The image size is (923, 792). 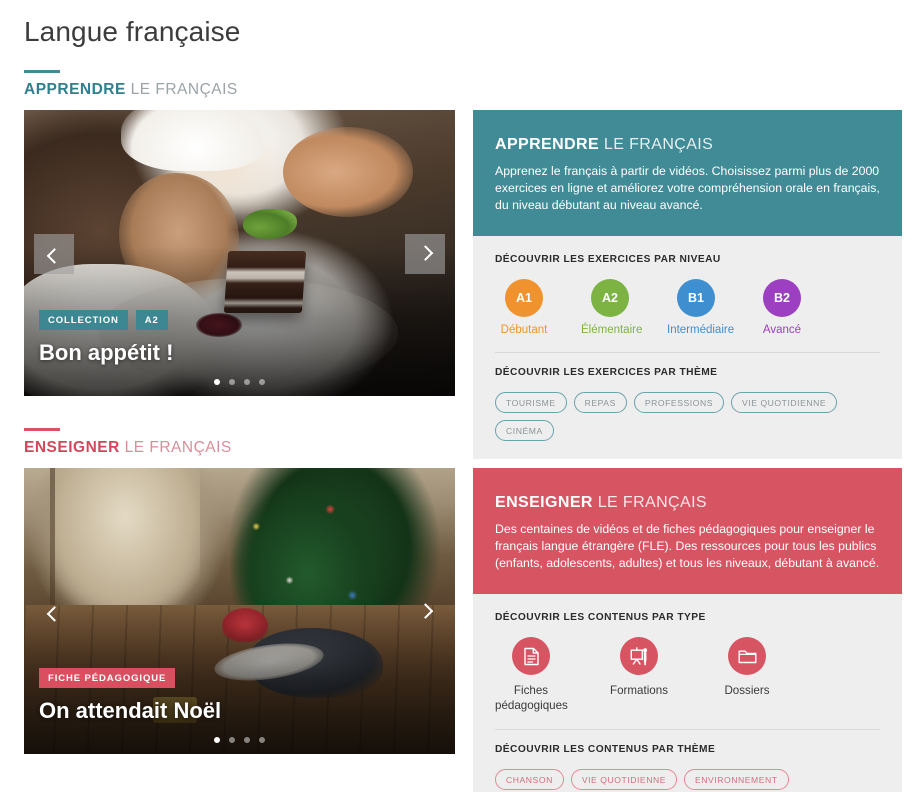 What do you see at coordinates (701, 330) in the screenshot?
I see `level-name-b1: Intermédiaire` at bounding box center [701, 330].